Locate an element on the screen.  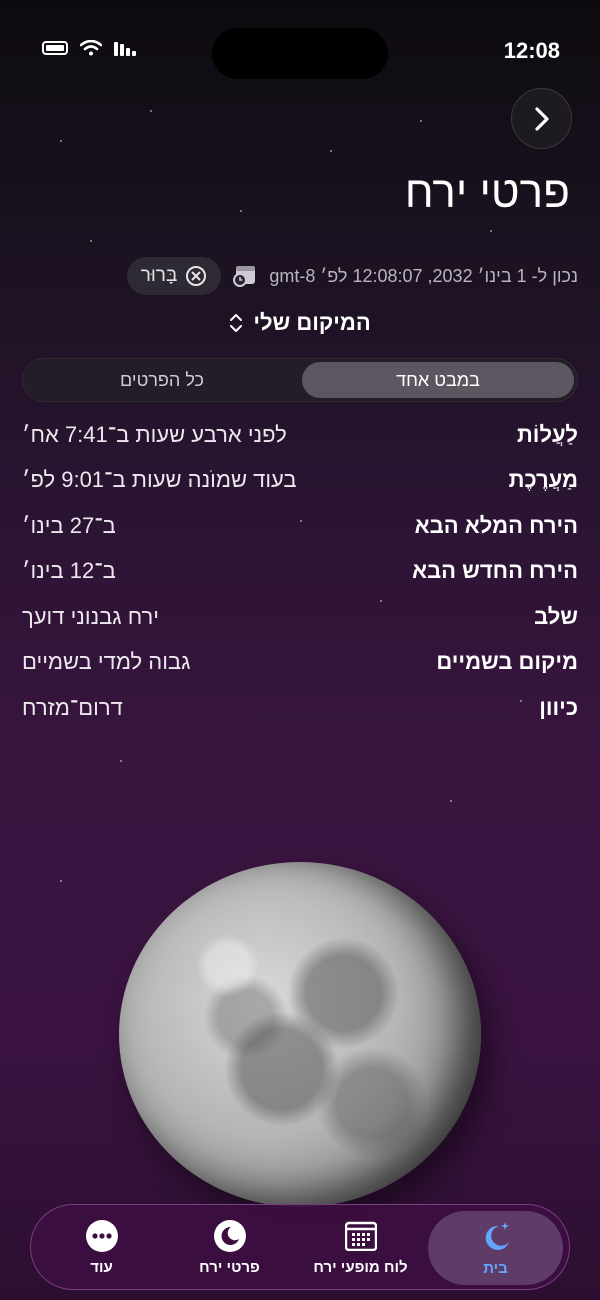
moon-circle-icon is located at coordinates (230, 1236).